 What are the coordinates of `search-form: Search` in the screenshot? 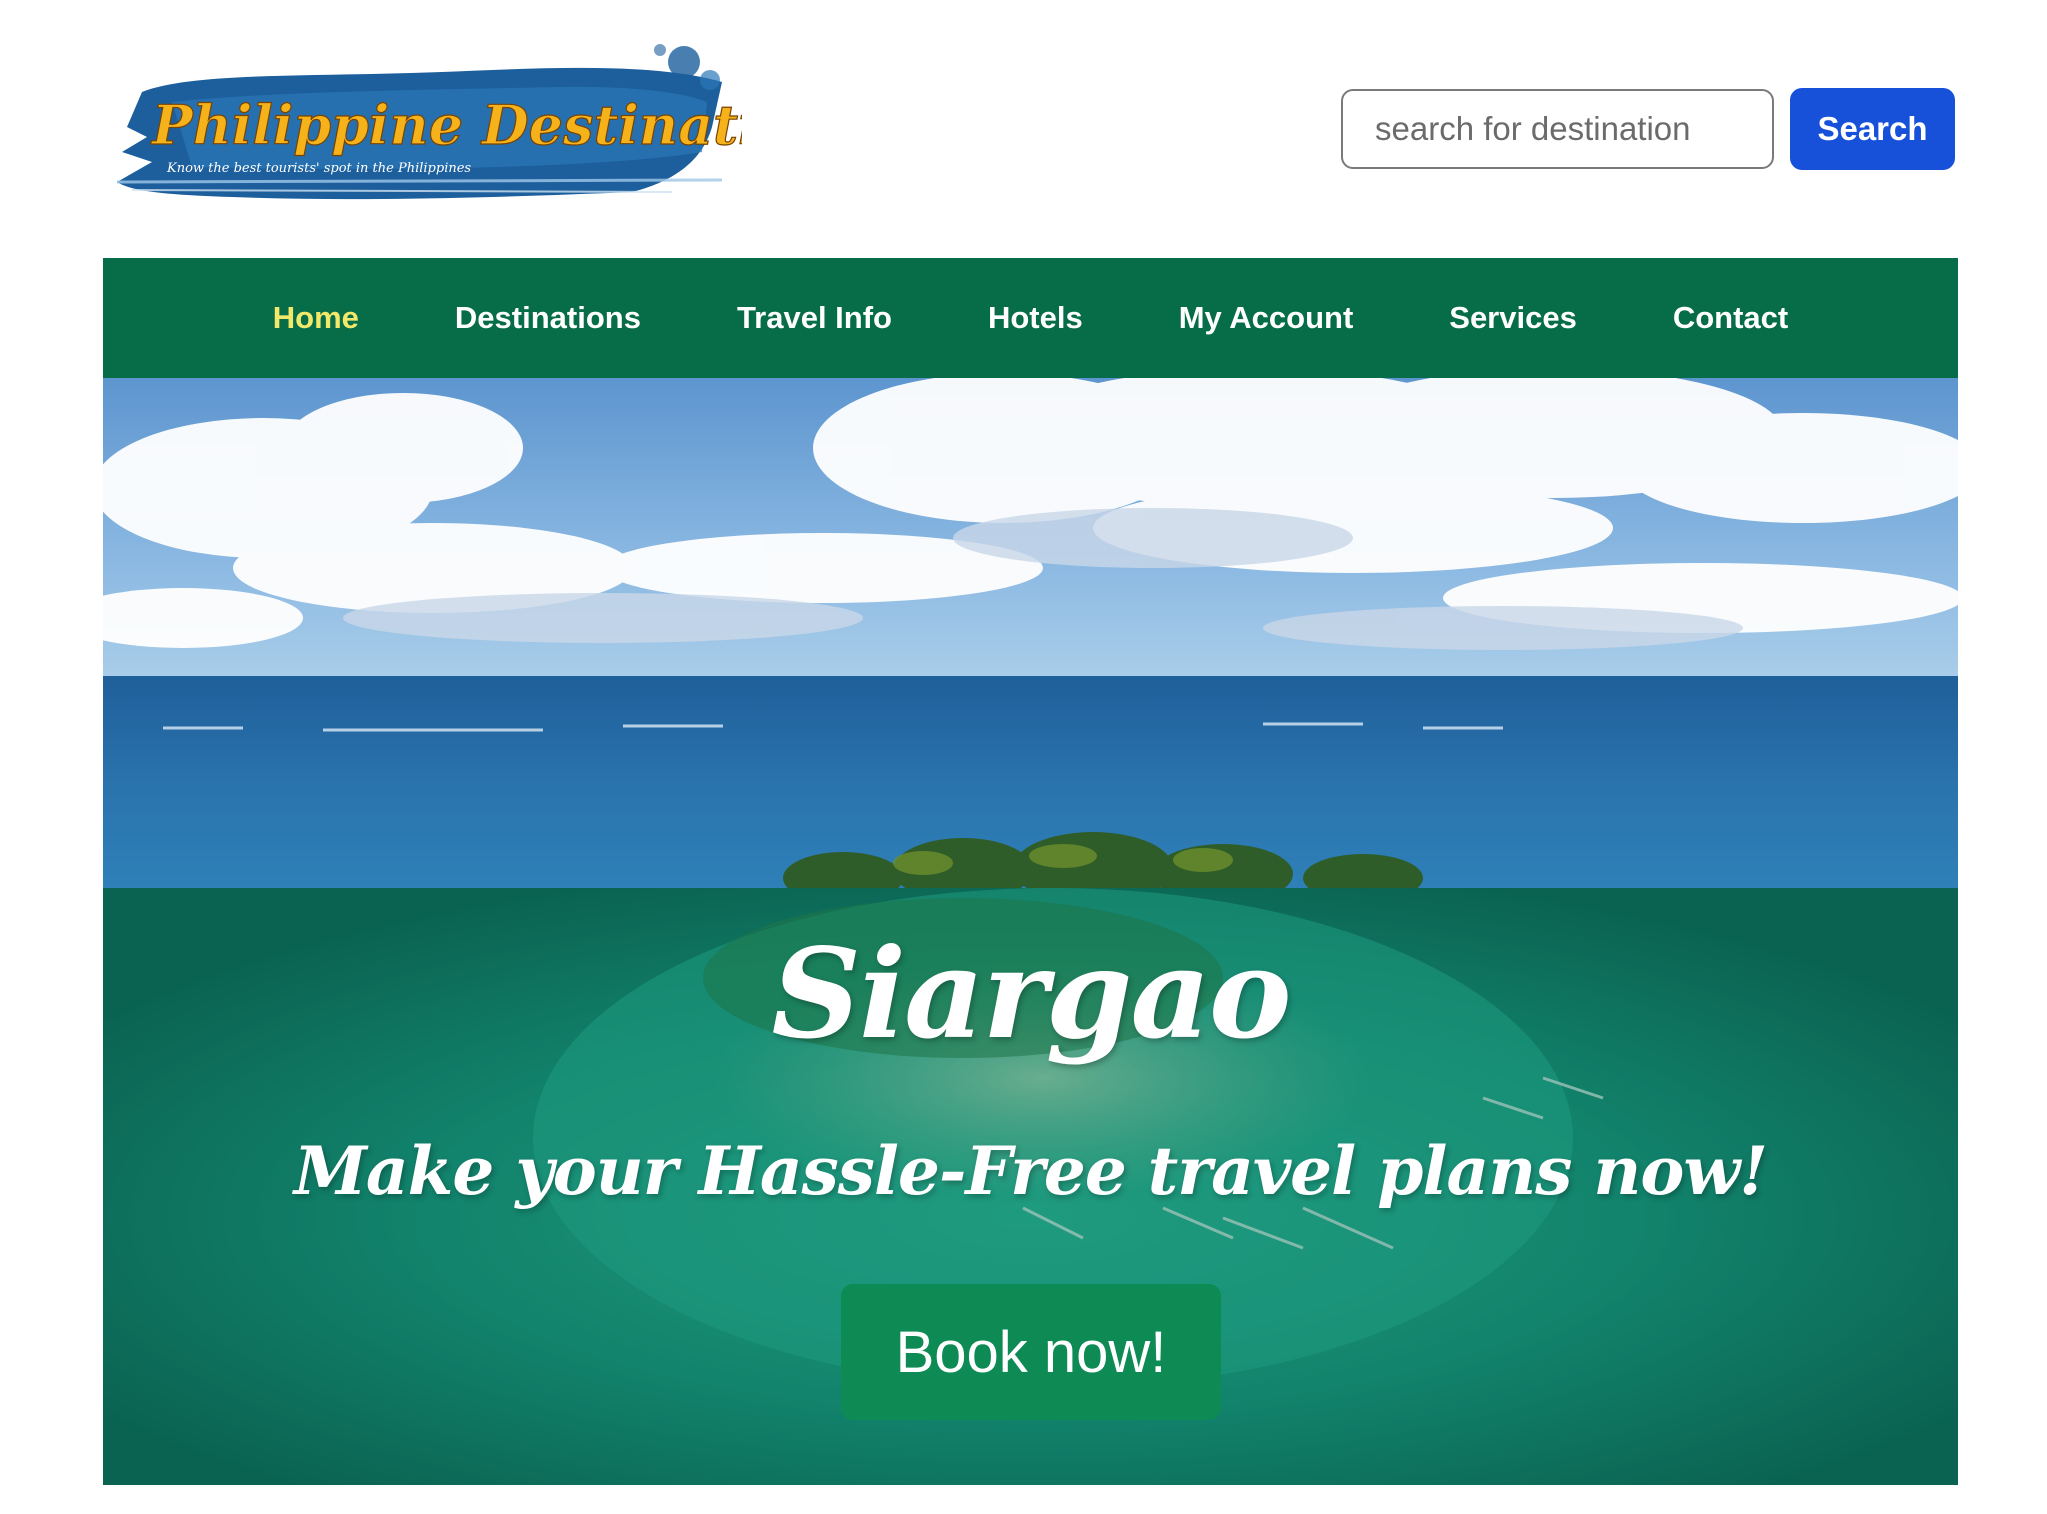 It's located at (1648, 129).